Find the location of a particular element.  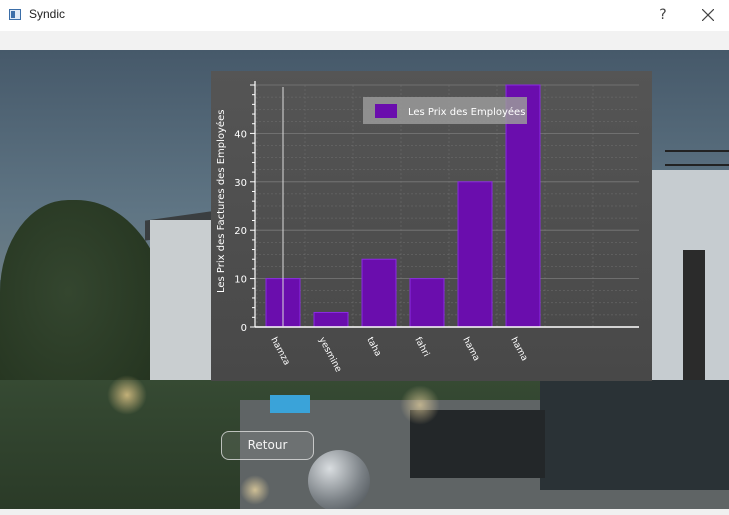

title-bar: Syndic ? is located at coordinates (364, 16).